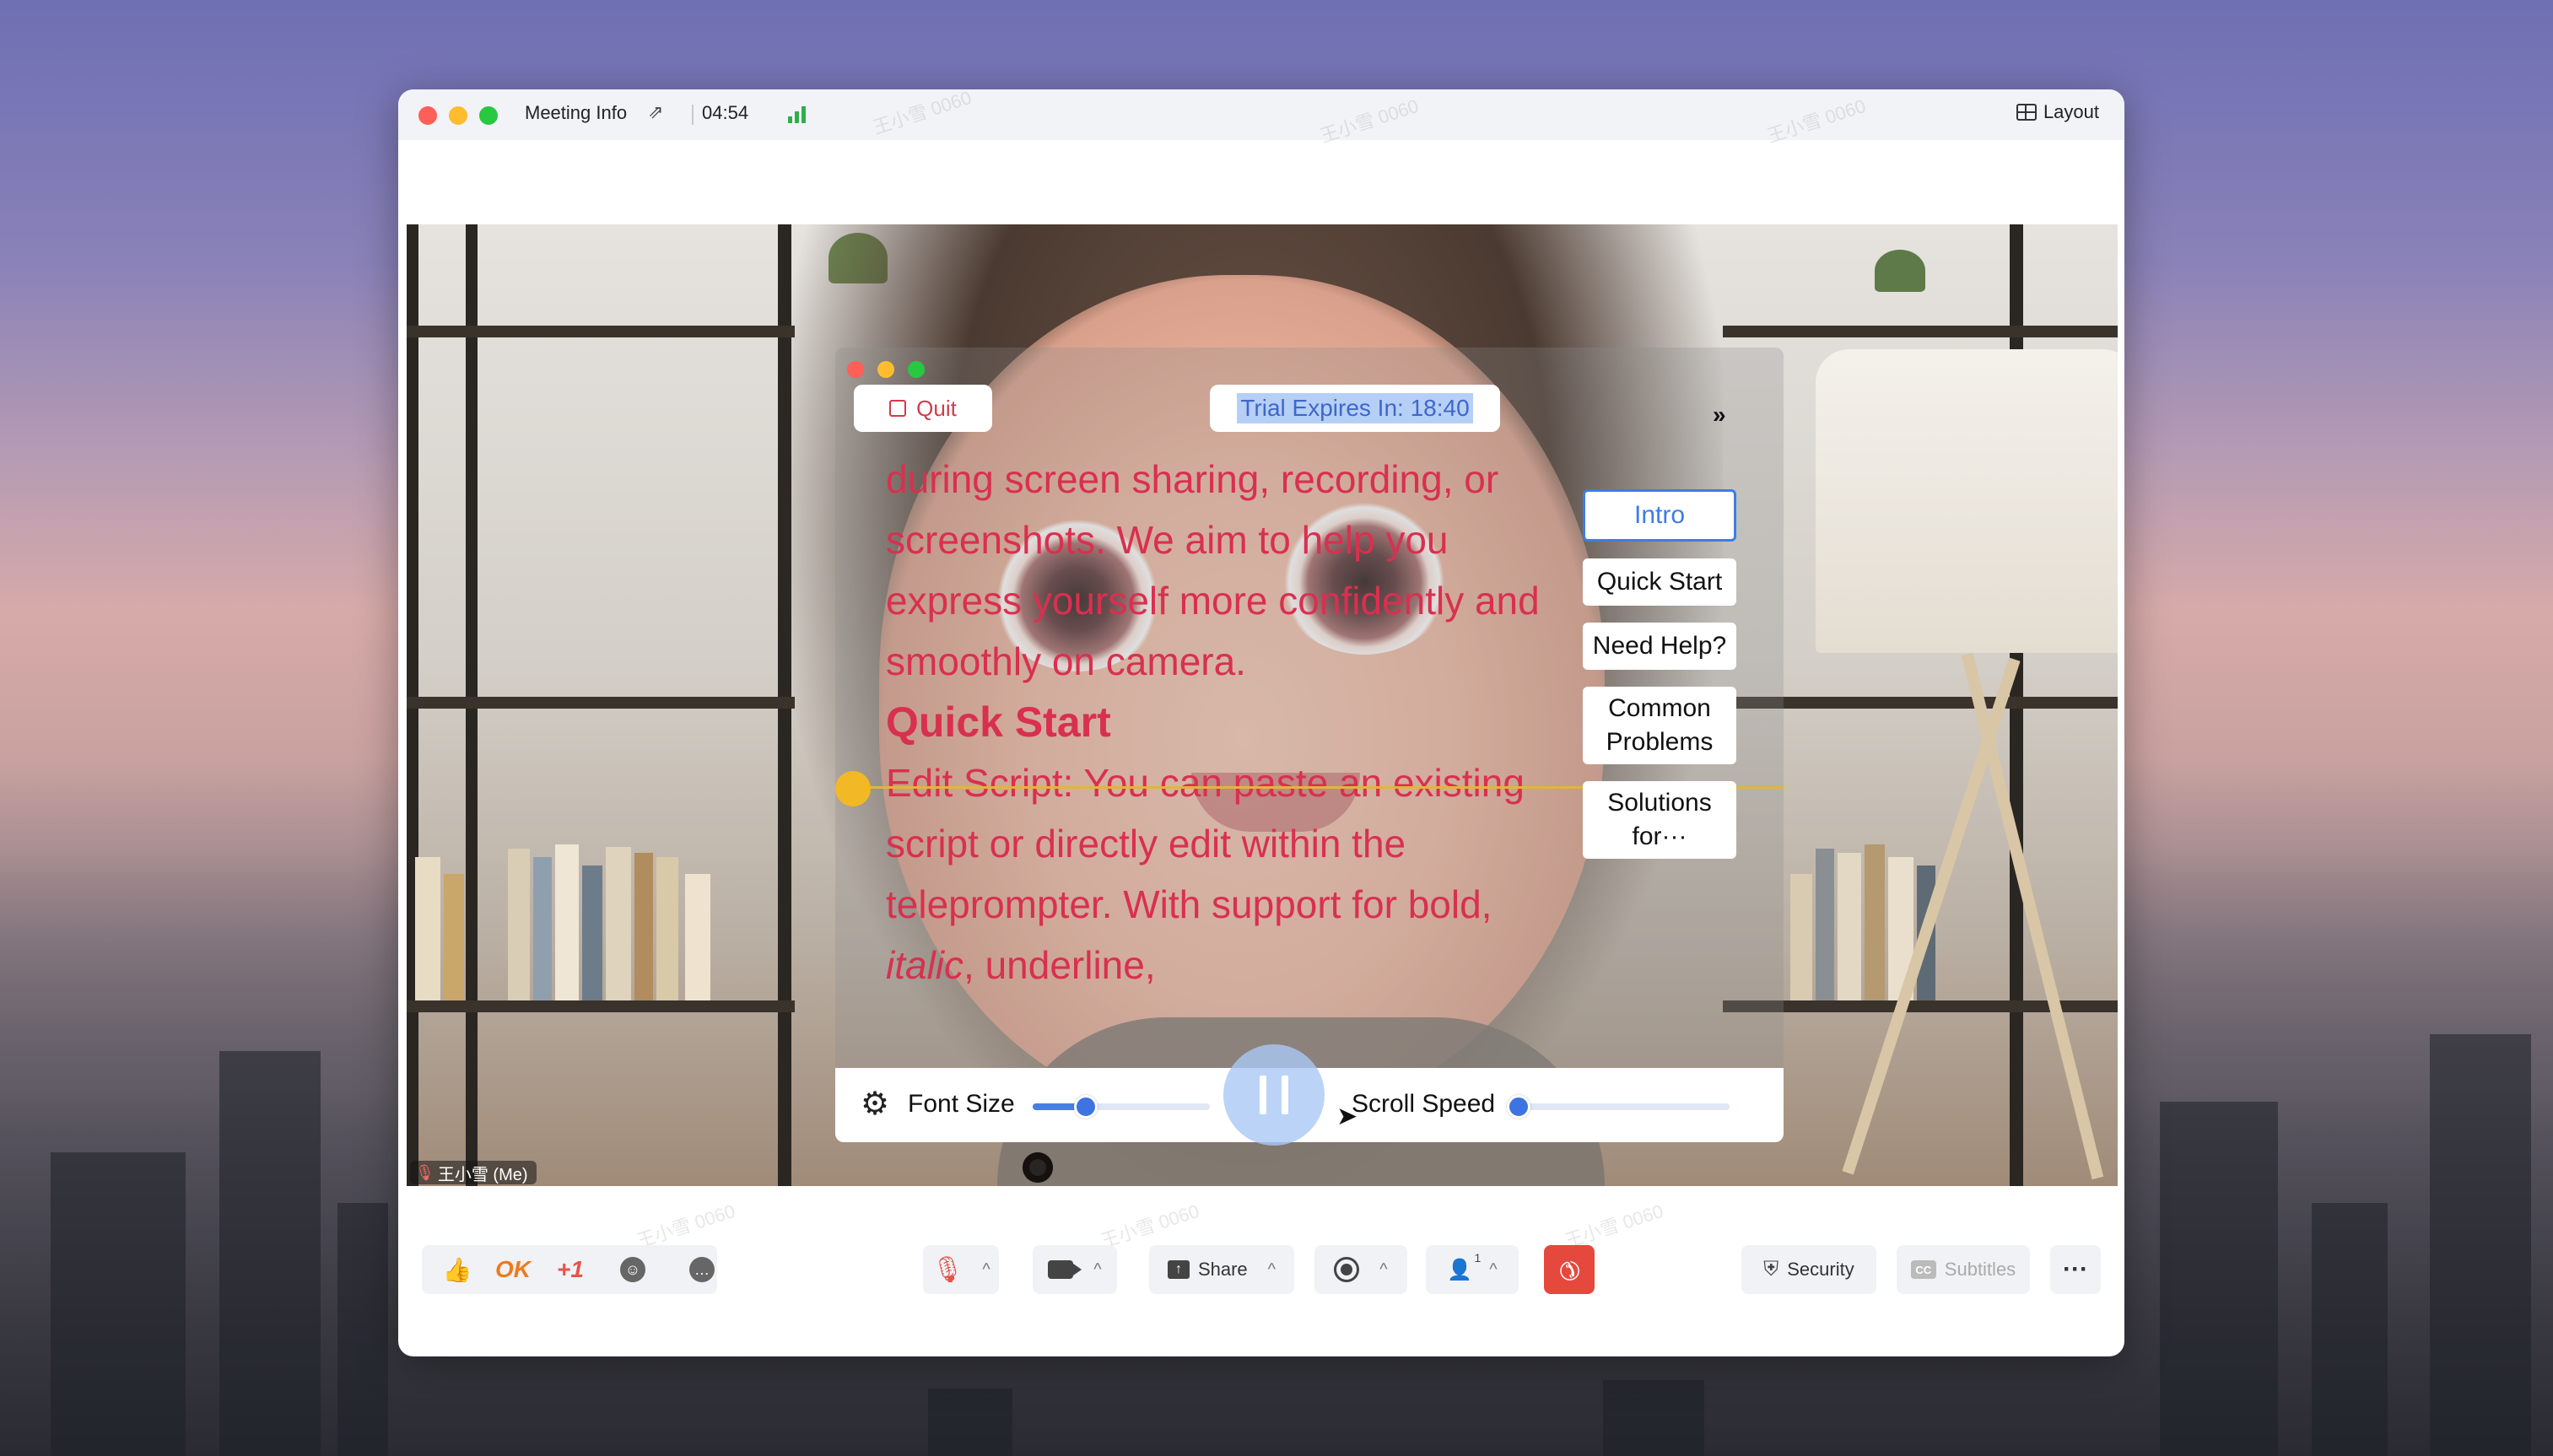  I want to click on teleprompter-minimize-button, so click(885, 369).